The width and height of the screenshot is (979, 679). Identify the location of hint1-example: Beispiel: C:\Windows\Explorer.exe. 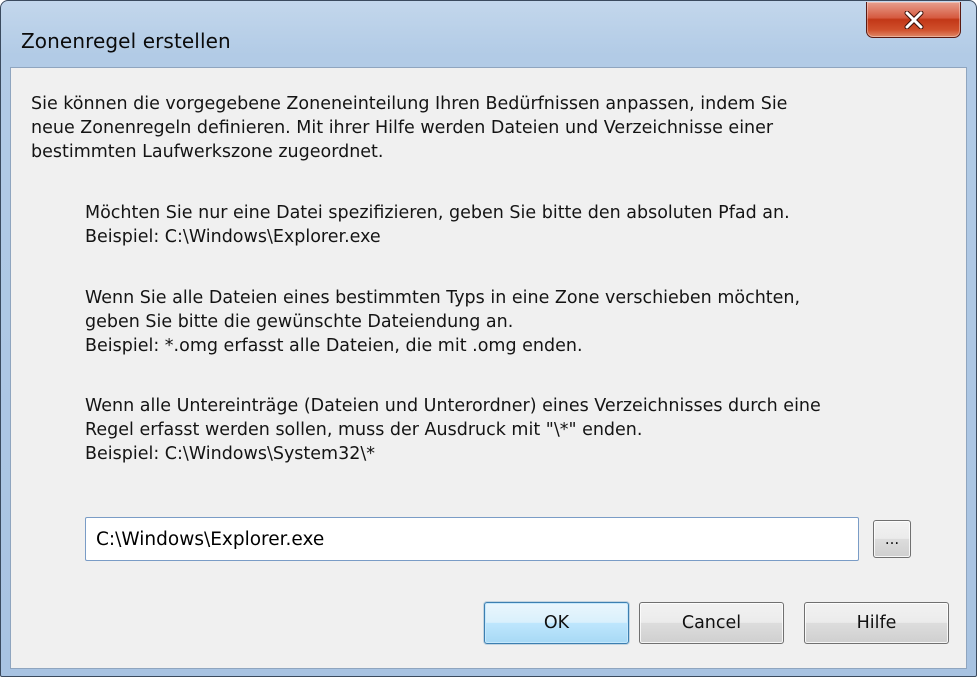
(233, 237).